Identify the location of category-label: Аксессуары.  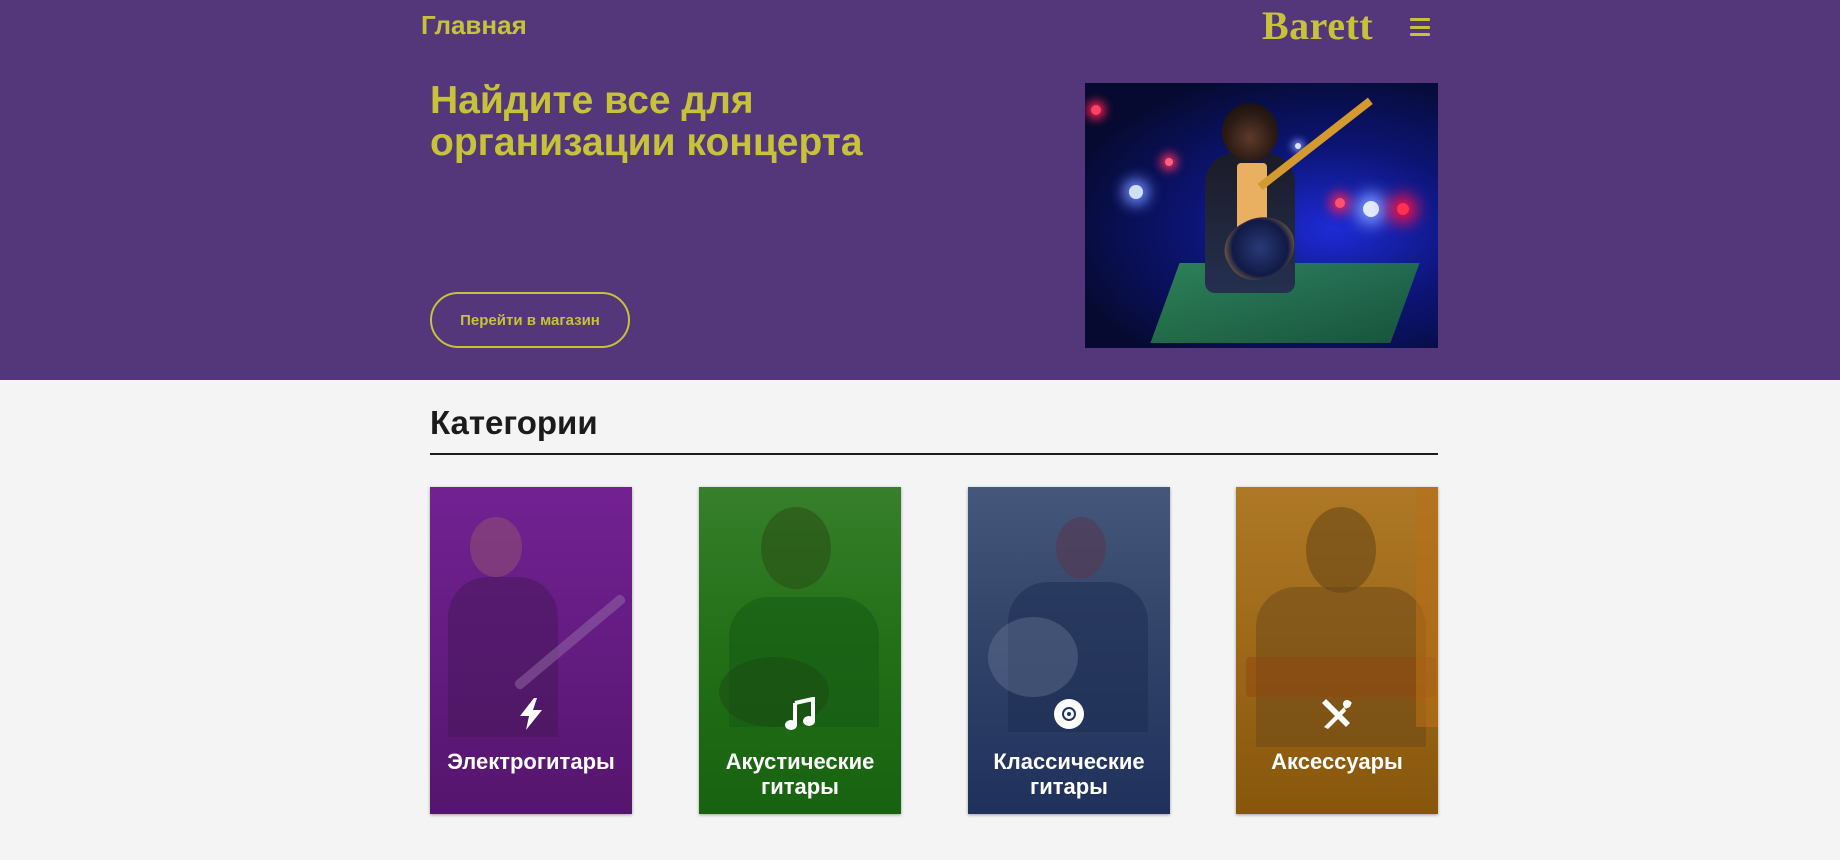
(1337, 761).